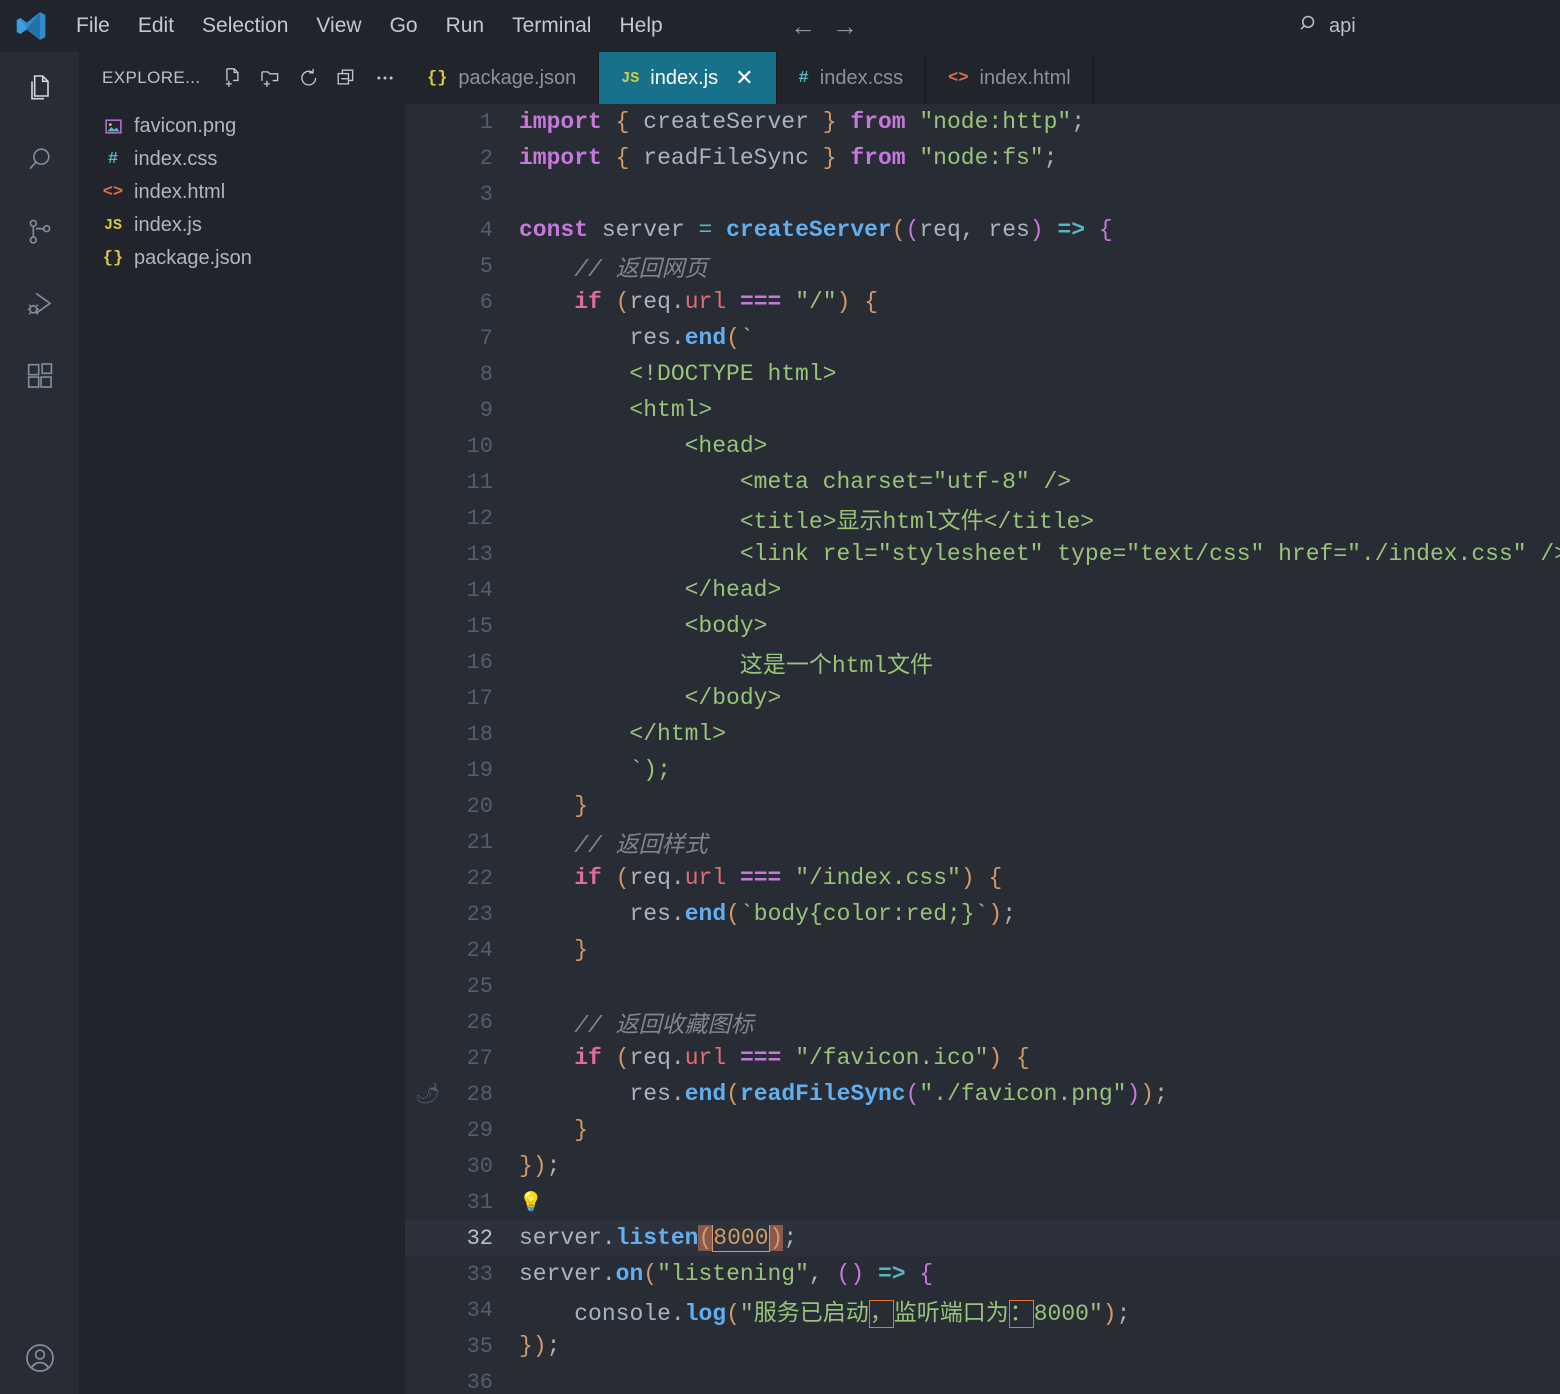 Image resolution: width=1560 pixels, height=1394 pixels. What do you see at coordinates (93, 26) in the screenshot?
I see `menu-file: File` at bounding box center [93, 26].